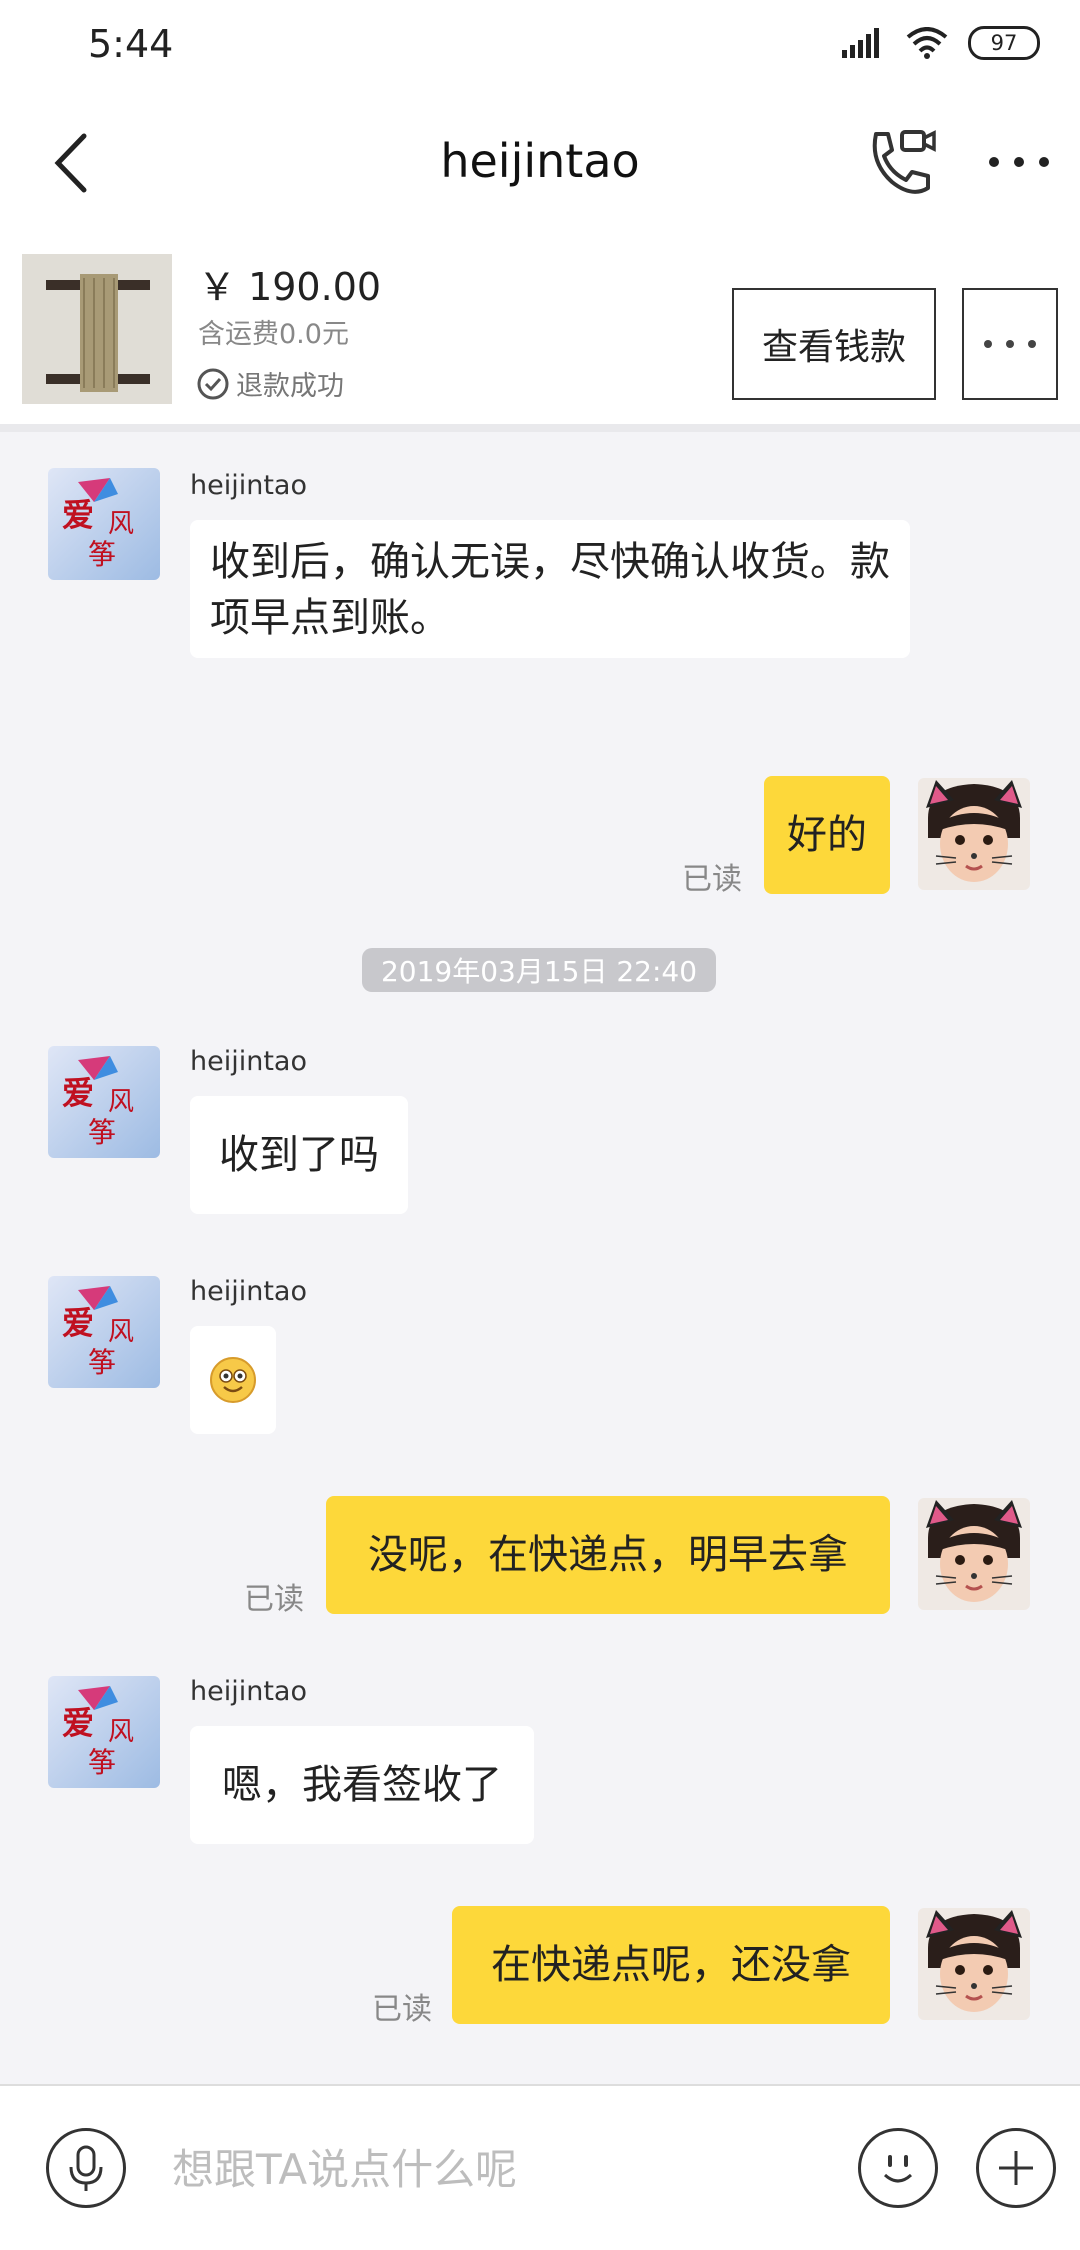 Image resolution: width=1080 pixels, height=2250 pixels. What do you see at coordinates (860, 43) in the screenshot?
I see `signal-icon` at bounding box center [860, 43].